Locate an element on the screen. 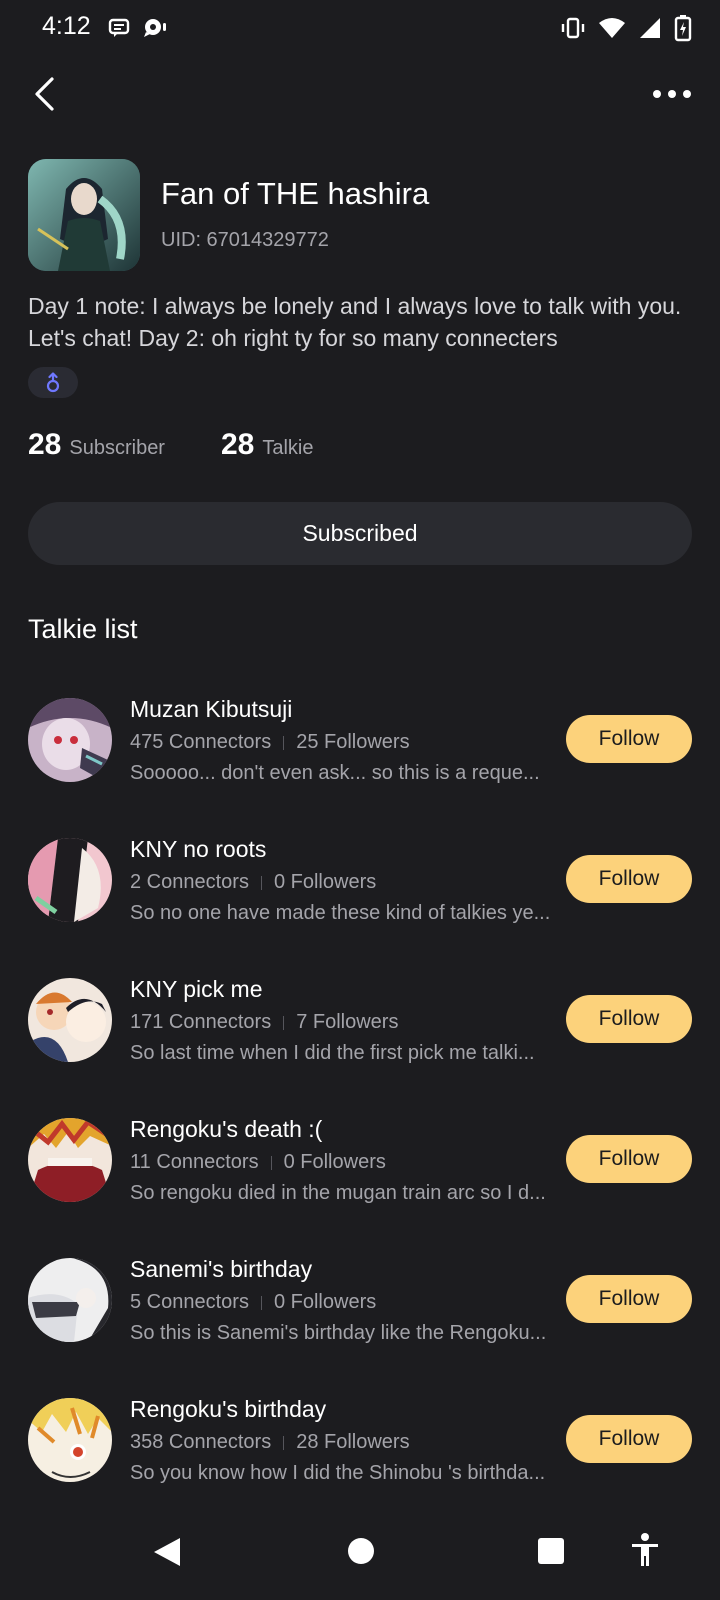 This screenshot has width=720, height=1600. status-right-icons is located at coordinates (626, 30).